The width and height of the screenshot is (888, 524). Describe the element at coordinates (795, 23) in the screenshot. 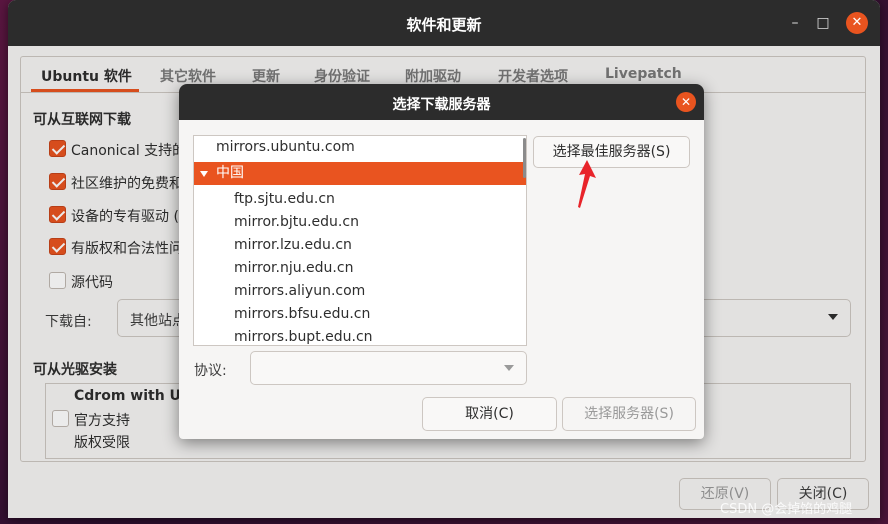

I see `minimize-icon: –` at that location.